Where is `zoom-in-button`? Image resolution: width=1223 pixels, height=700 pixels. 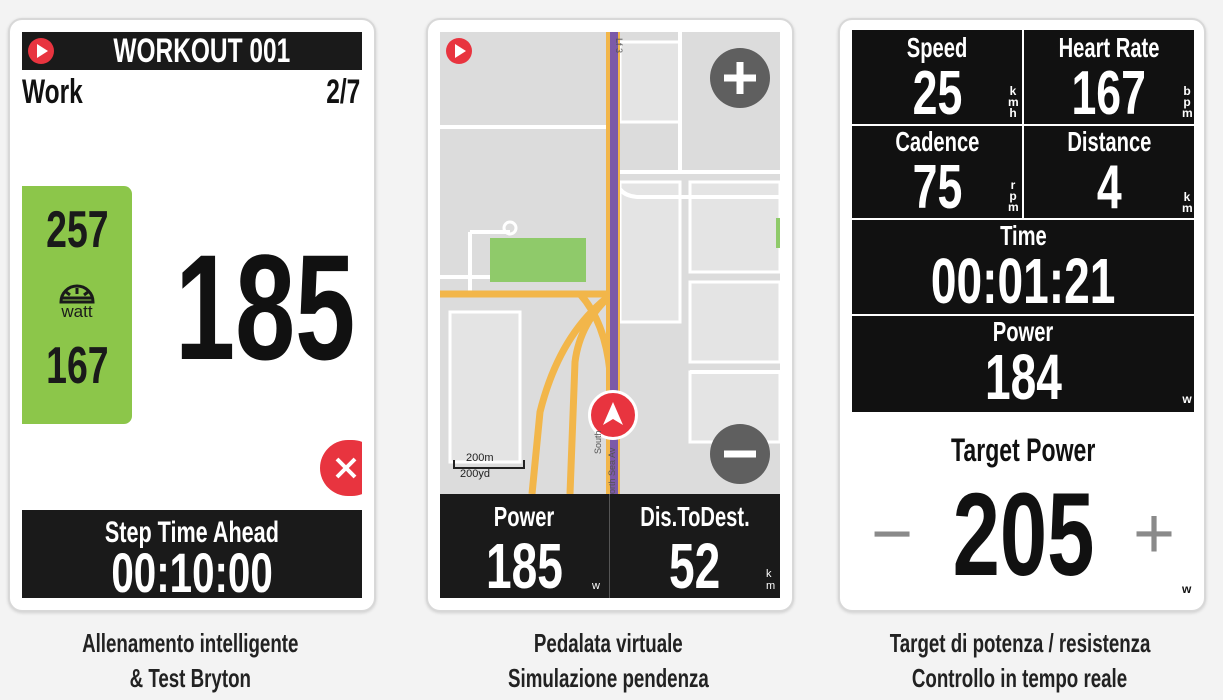
zoom-in-button is located at coordinates (740, 78).